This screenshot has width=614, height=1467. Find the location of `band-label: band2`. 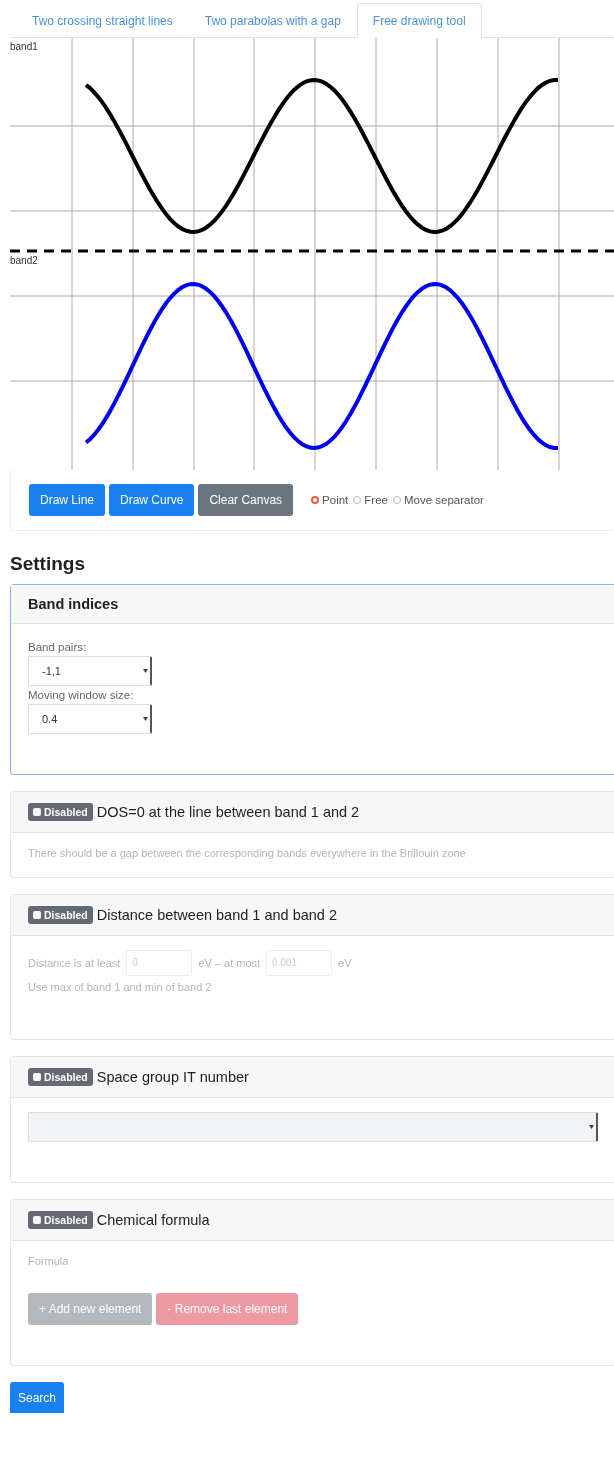

band-label: band2 is located at coordinates (24, 260).